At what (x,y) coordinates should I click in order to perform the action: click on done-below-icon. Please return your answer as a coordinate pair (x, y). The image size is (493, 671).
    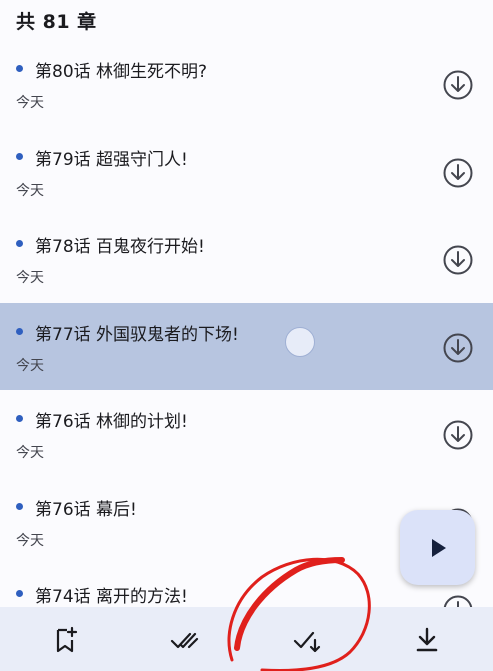
    Looking at the image, I should click on (307, 640).